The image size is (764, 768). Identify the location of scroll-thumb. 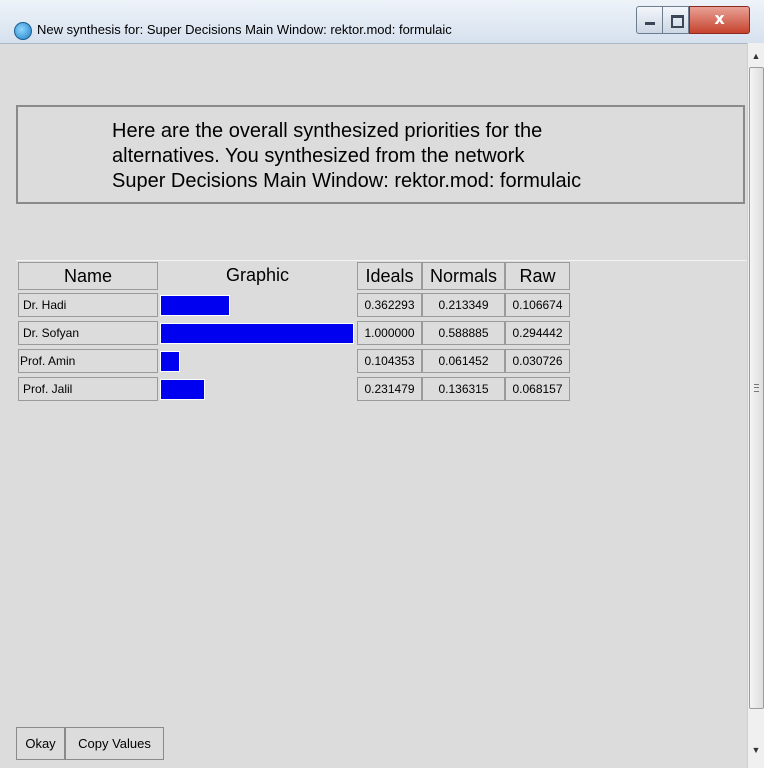
(756, 388).